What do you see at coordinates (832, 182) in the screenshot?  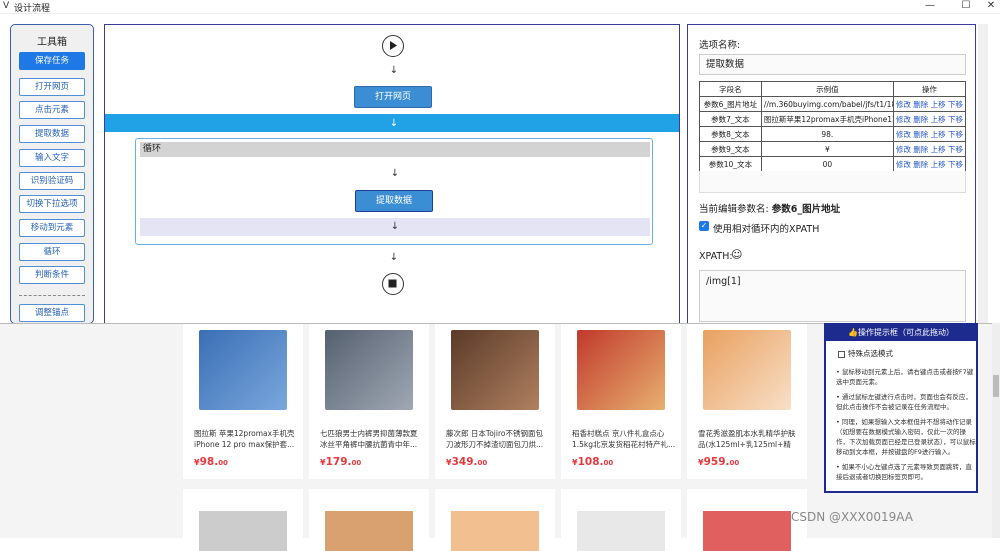 I see `table-empty-area` at bounding box center [832, 182].